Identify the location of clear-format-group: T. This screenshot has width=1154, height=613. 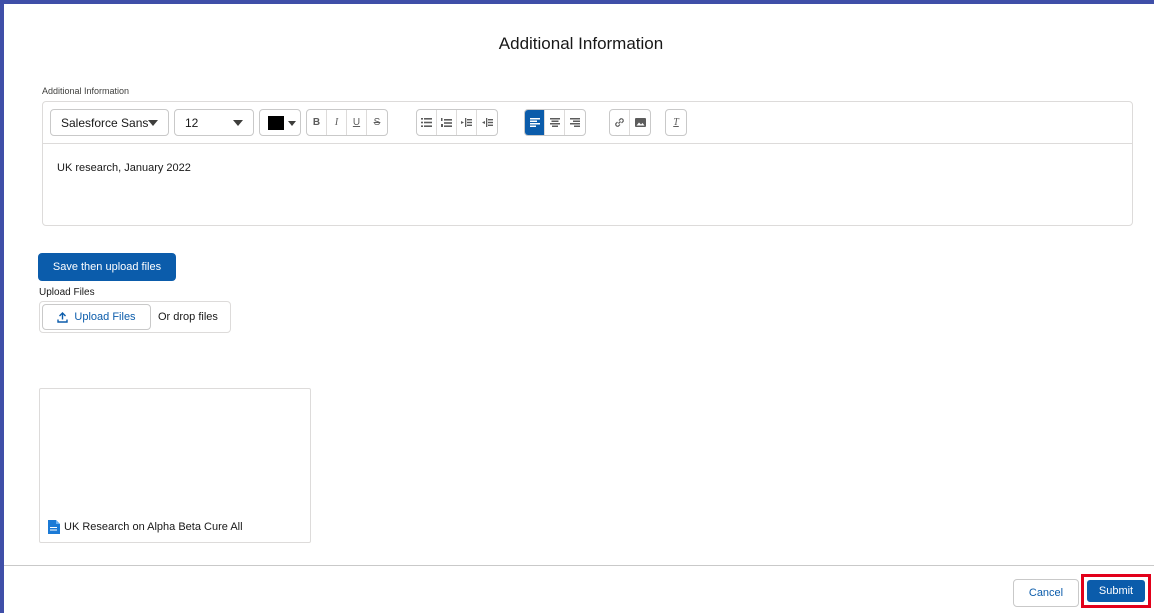
(676, 122).